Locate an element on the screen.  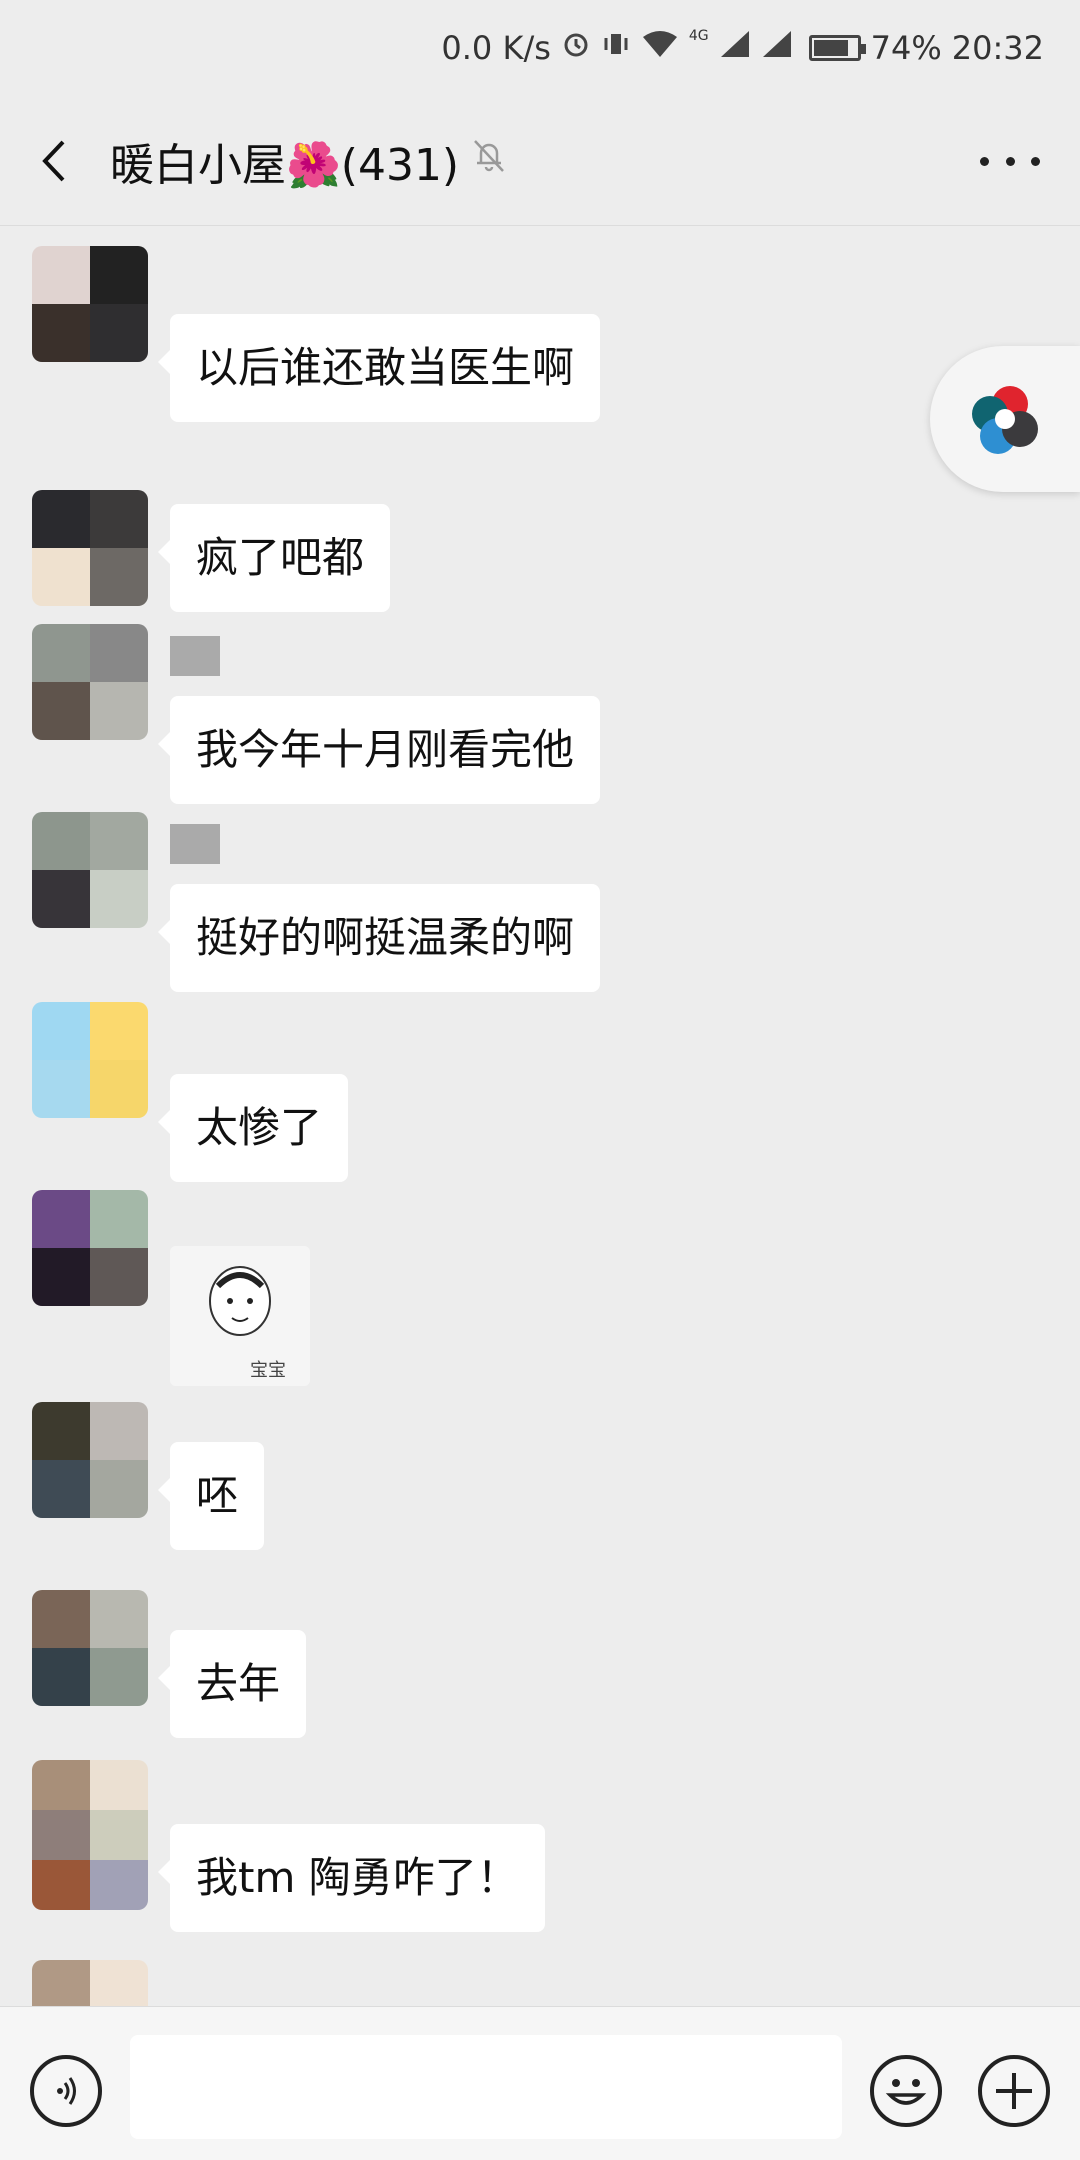
message-bubble: 疯了吧都 is located at coordinates (274, 558).